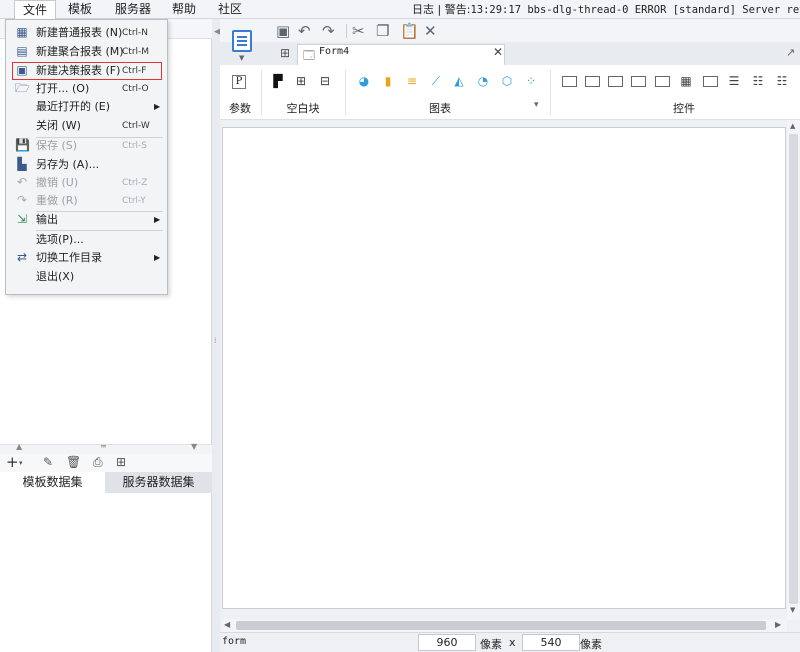  What do you see at coordinates (22, 70) in the screenshot?
I see `decision-report-icon: ▣` at bounding box center [22, 70].